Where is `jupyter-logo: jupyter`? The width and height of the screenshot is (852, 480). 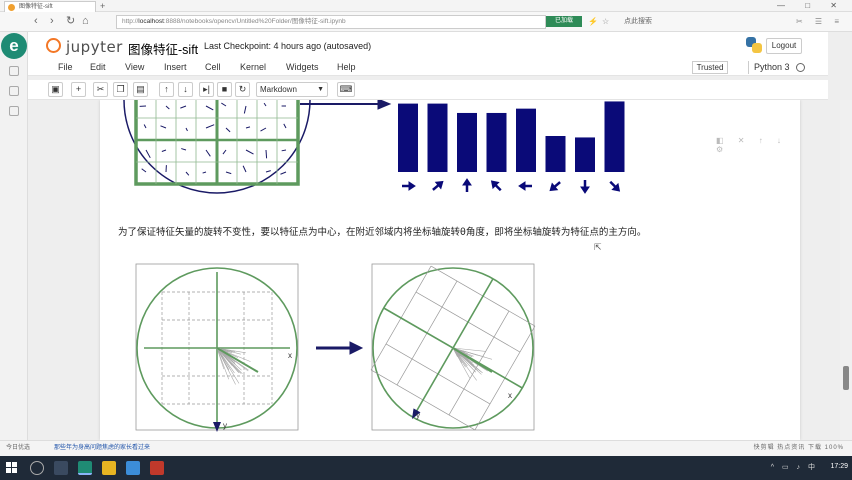 jupyter-logo: jupyter is located at coordinates (86, 46).